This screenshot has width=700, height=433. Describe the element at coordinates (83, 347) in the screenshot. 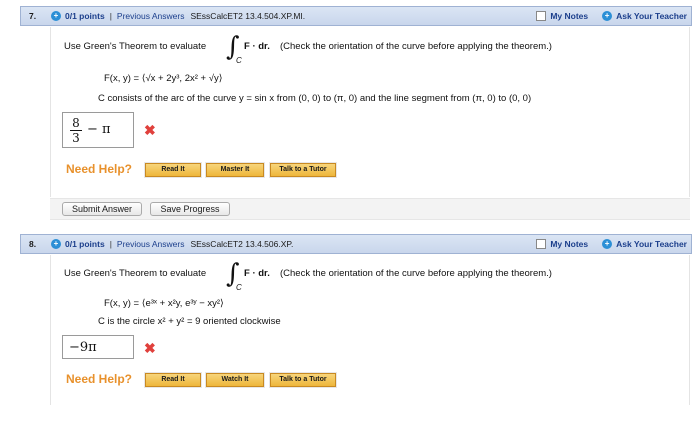

I see `answer-value: −9π` at that location.